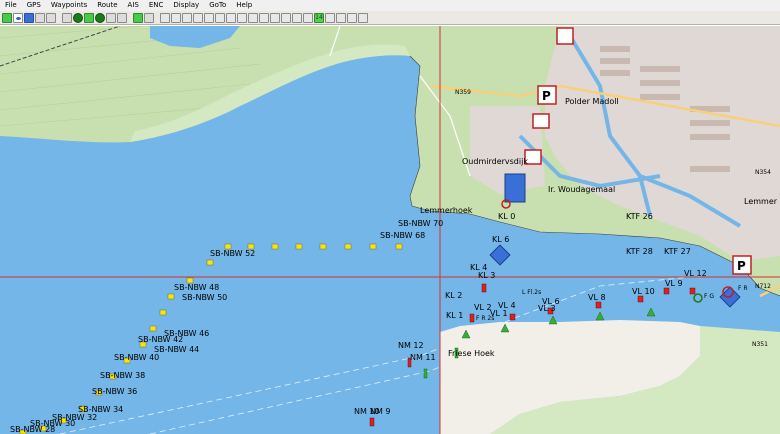 Image resolution: width=780 pixels, height=434 pixels. I want to click on buoy-label: SB-NBW 36, so click(114, 391).